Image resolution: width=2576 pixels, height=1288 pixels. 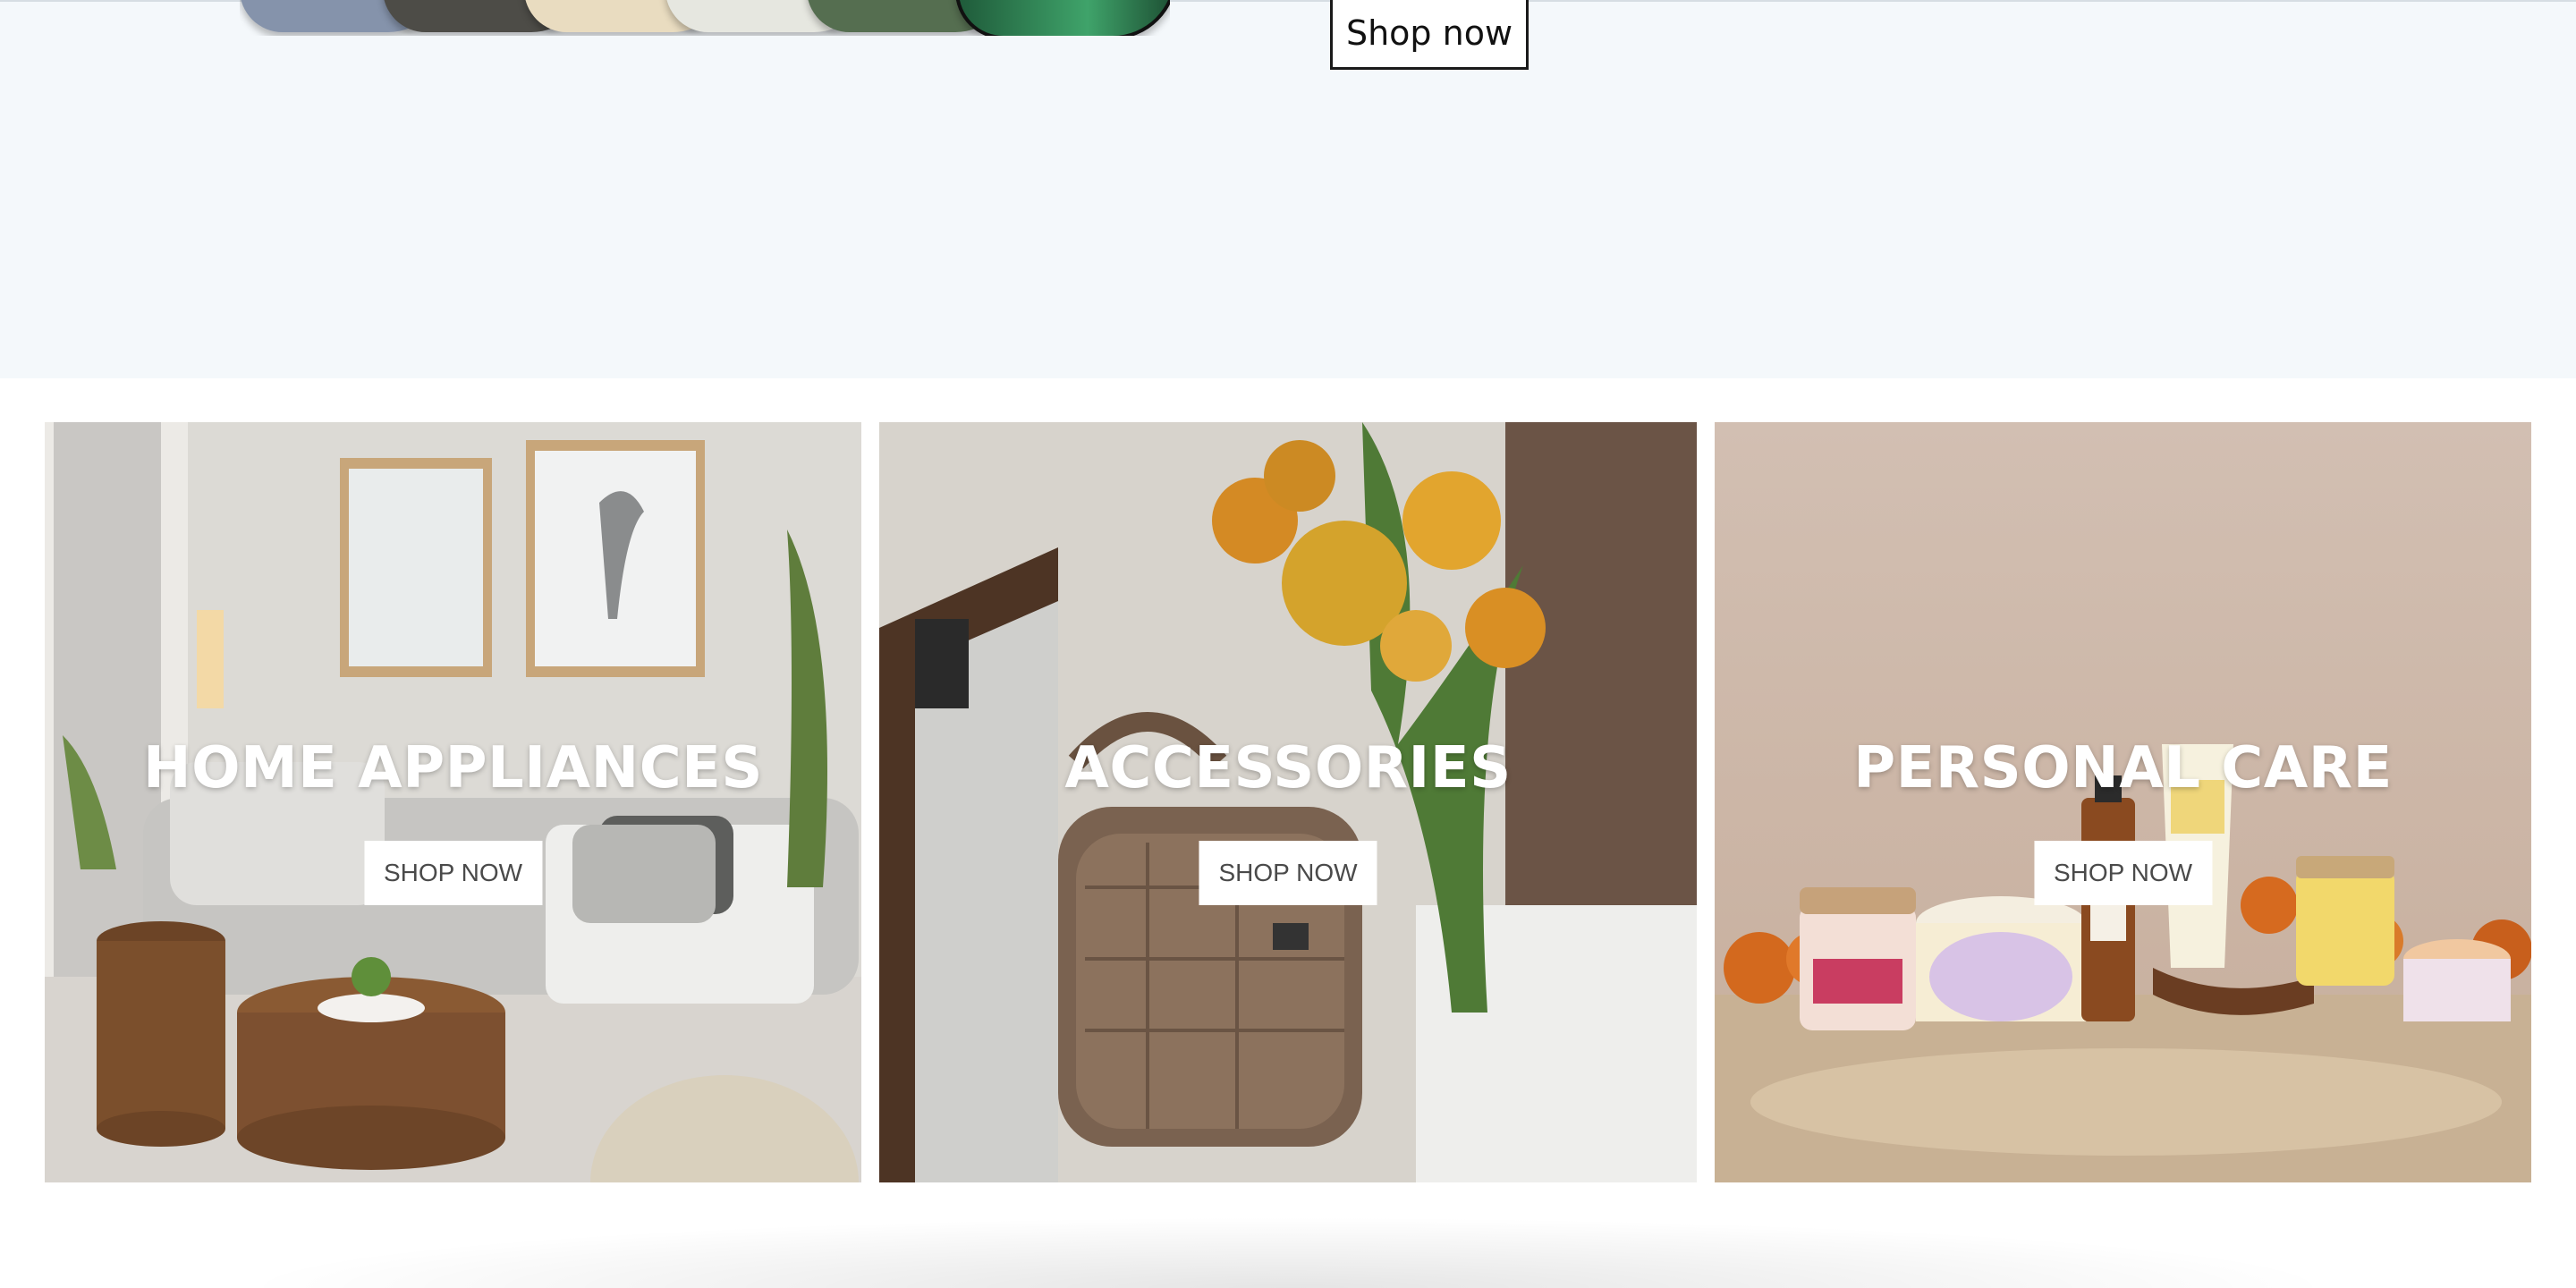 I want to click on category-title: PERSONAL CARE, so click(x=2123, y=768).